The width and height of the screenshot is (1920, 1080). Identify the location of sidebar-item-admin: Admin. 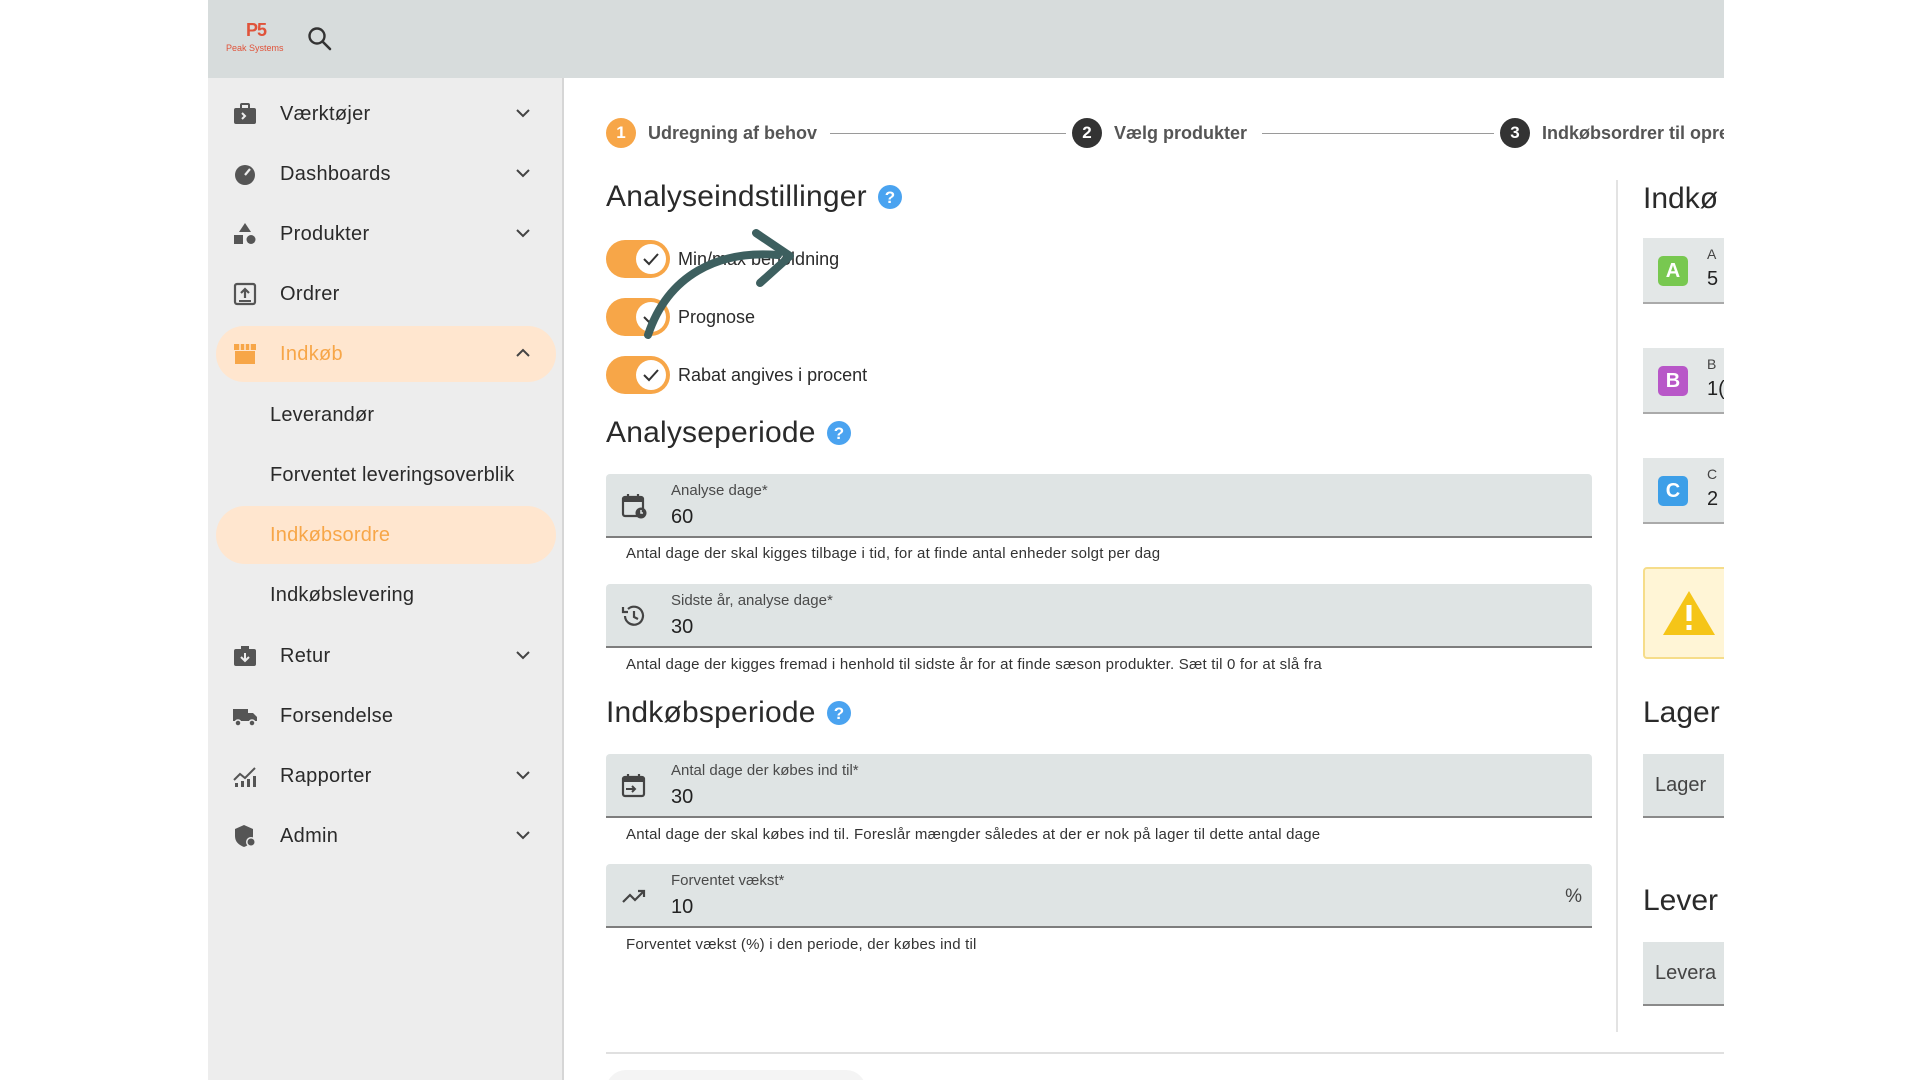
(386, 836).